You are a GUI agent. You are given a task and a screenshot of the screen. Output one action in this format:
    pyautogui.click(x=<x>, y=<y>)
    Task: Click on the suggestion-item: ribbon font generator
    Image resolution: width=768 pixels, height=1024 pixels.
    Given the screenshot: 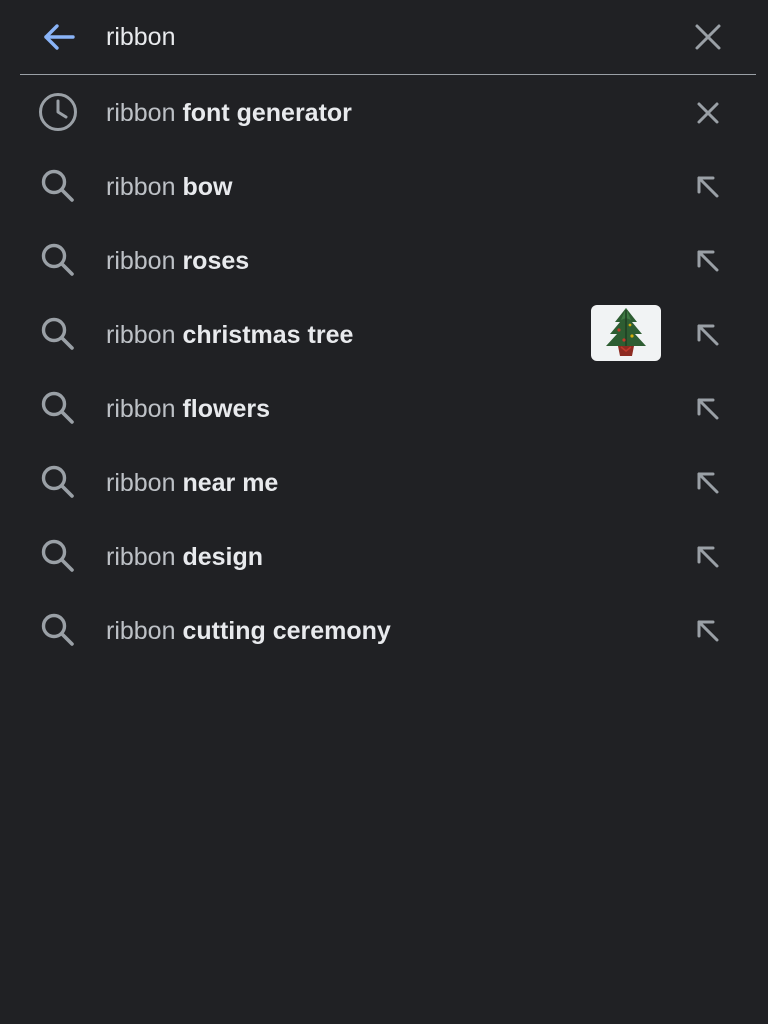 What is the action you would take?
    pyautogui.click(x=384, y=112)
    